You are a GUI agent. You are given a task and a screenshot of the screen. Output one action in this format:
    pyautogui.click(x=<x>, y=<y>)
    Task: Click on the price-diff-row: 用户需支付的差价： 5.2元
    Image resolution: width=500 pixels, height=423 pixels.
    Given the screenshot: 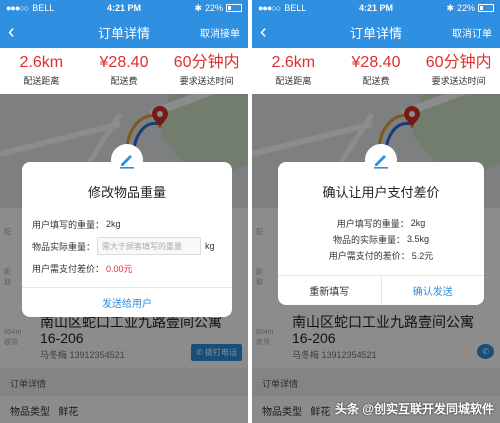 What is the action you would take?
    pyautogui.click(x=381, y=255)
    